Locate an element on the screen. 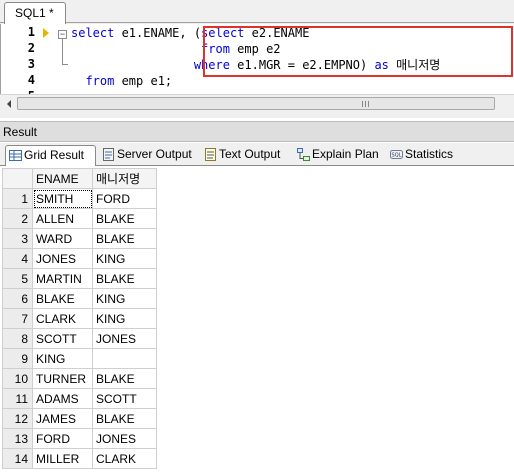 The height and width of the screenshot is (472, 514). row-number-cell: 1 is located at coordinates (17, 198).